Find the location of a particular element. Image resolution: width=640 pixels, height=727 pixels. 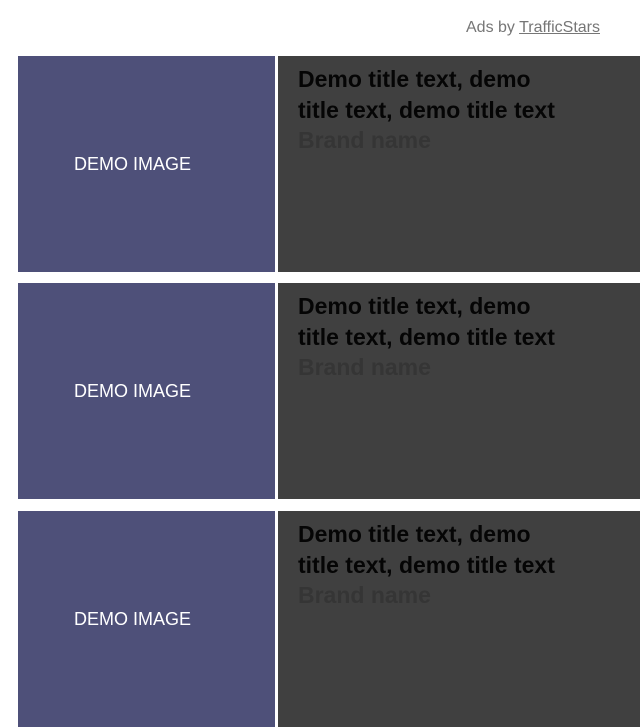

attribution-prefix: Ads by is located at coordinates (493, 27).